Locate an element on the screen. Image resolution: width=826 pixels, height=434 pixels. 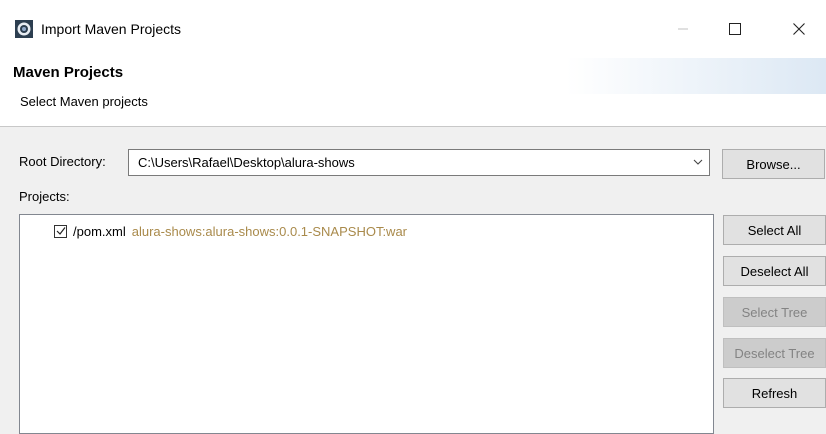
close-icon is located at coordinates (799, 29).